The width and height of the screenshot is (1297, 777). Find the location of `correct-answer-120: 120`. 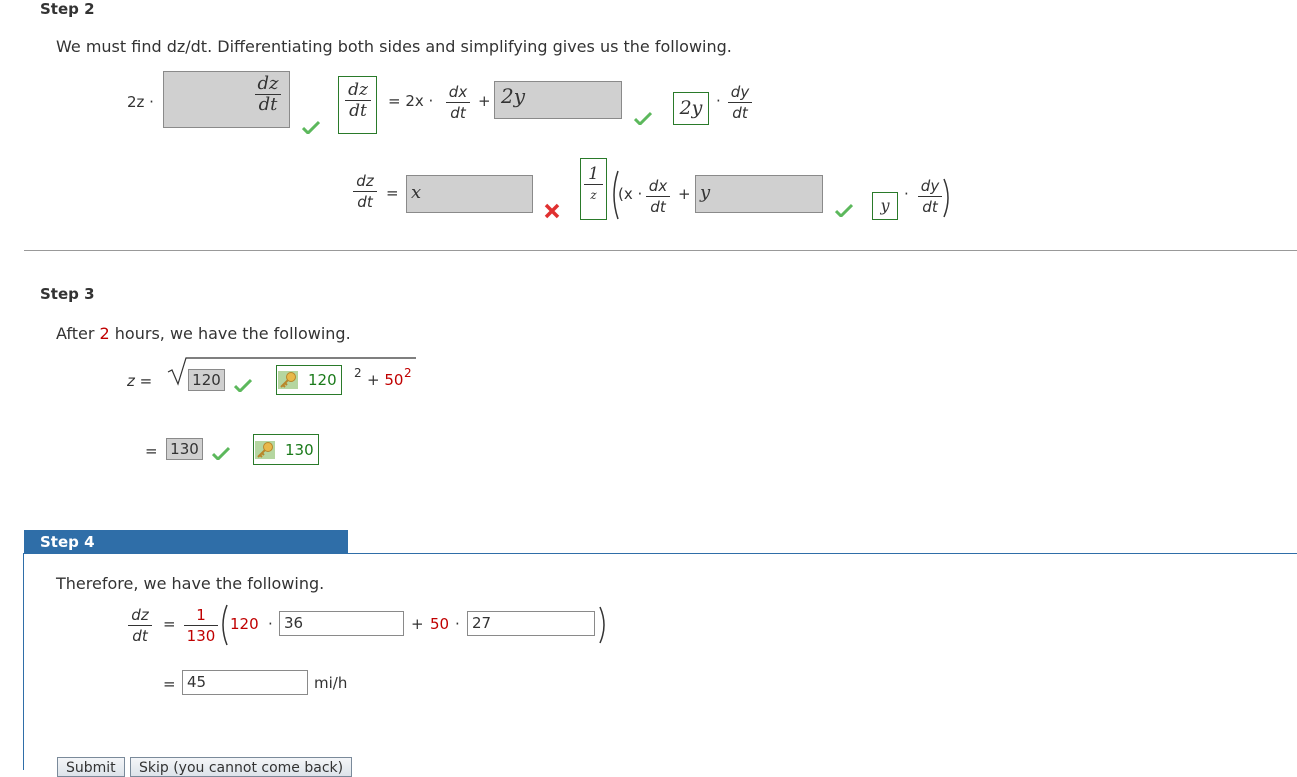

correct-answer-120: 120 is located at coordinates (309, 380).